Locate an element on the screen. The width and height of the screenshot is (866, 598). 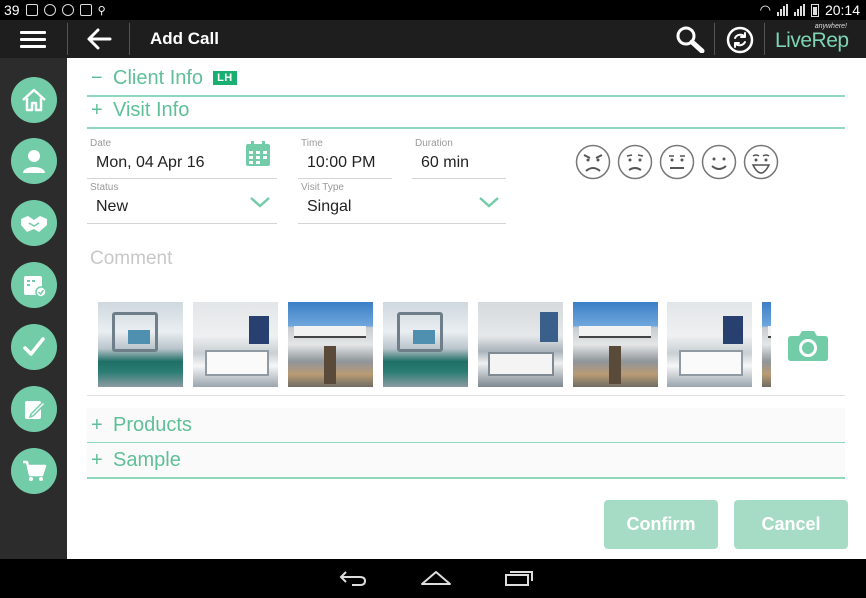
status-value: New is located at coordinates (112, 206).